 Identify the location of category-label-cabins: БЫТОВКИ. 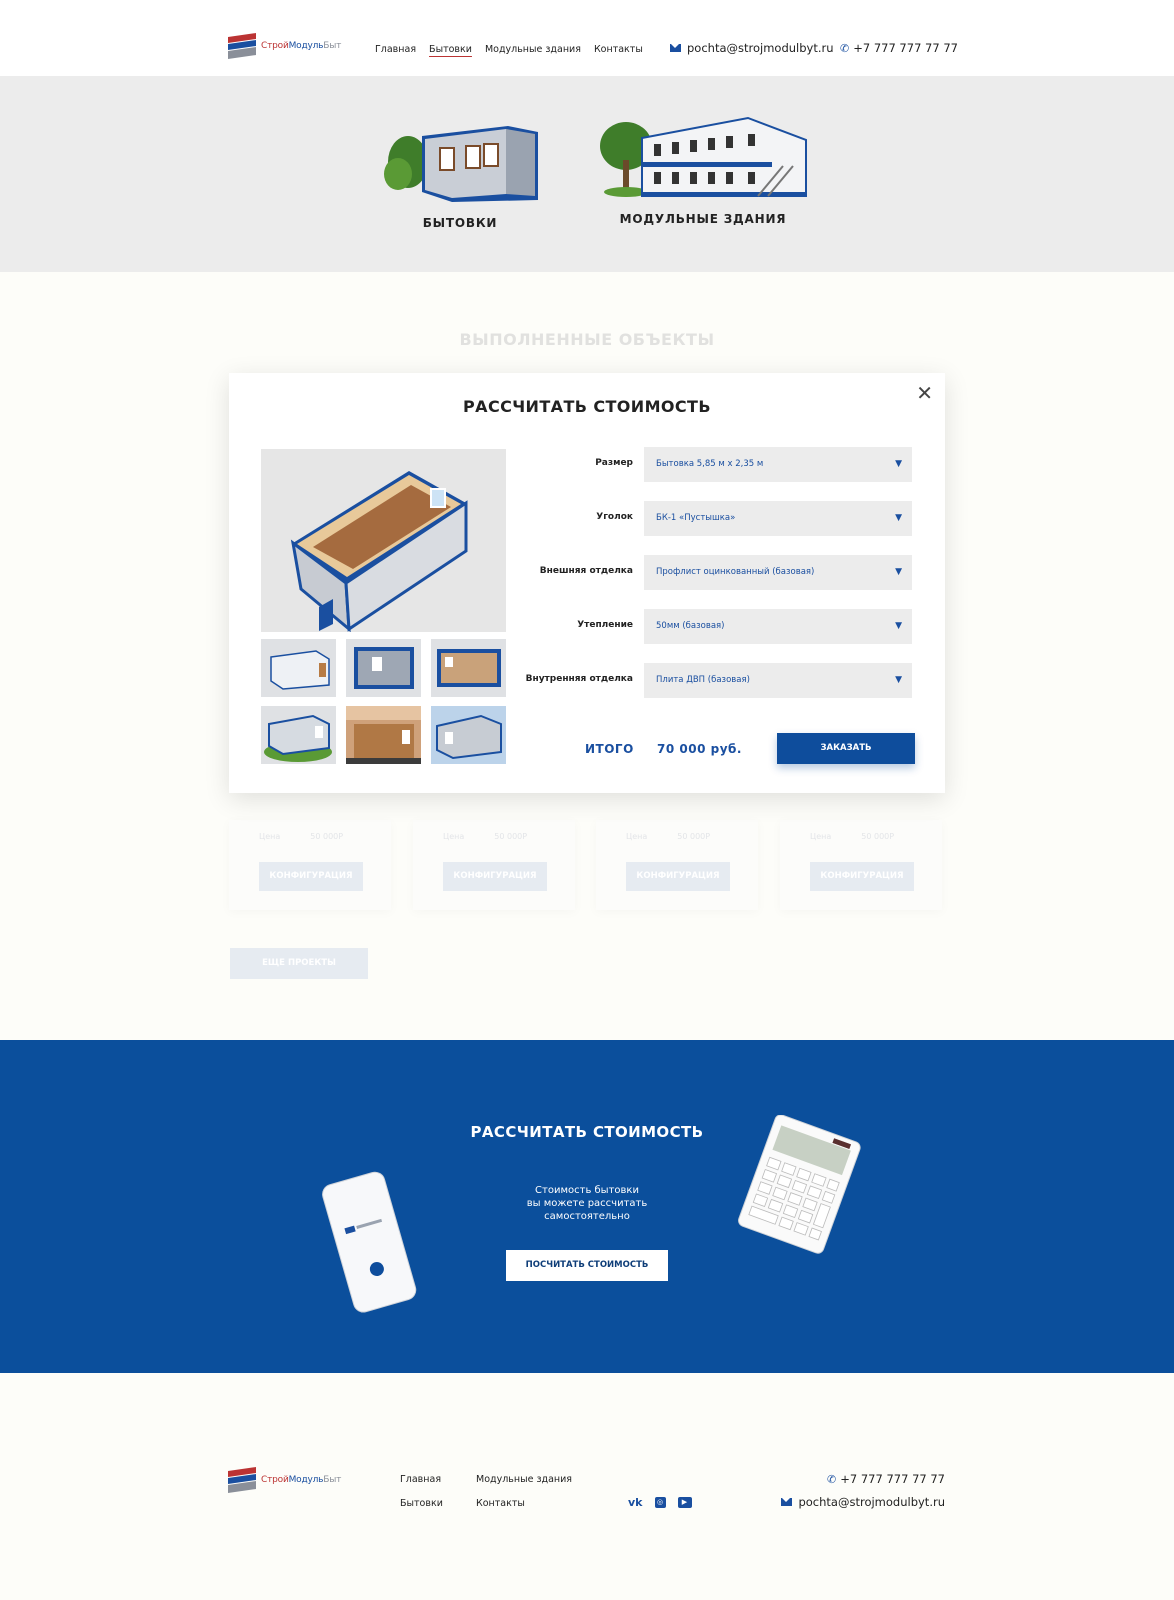
(460, 223).